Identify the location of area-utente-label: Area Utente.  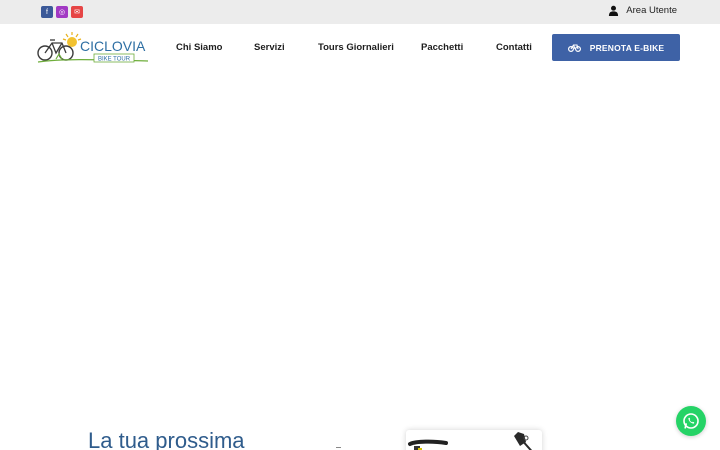
(651, 10).